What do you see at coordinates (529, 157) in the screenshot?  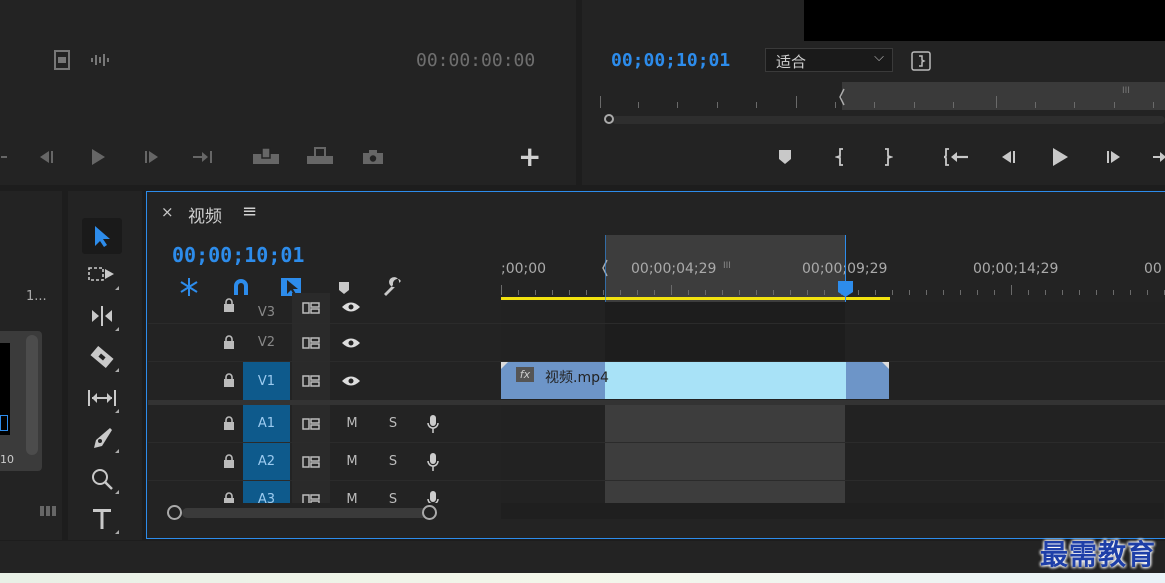 I see `add-button: +` at bounding box center [529, 157].